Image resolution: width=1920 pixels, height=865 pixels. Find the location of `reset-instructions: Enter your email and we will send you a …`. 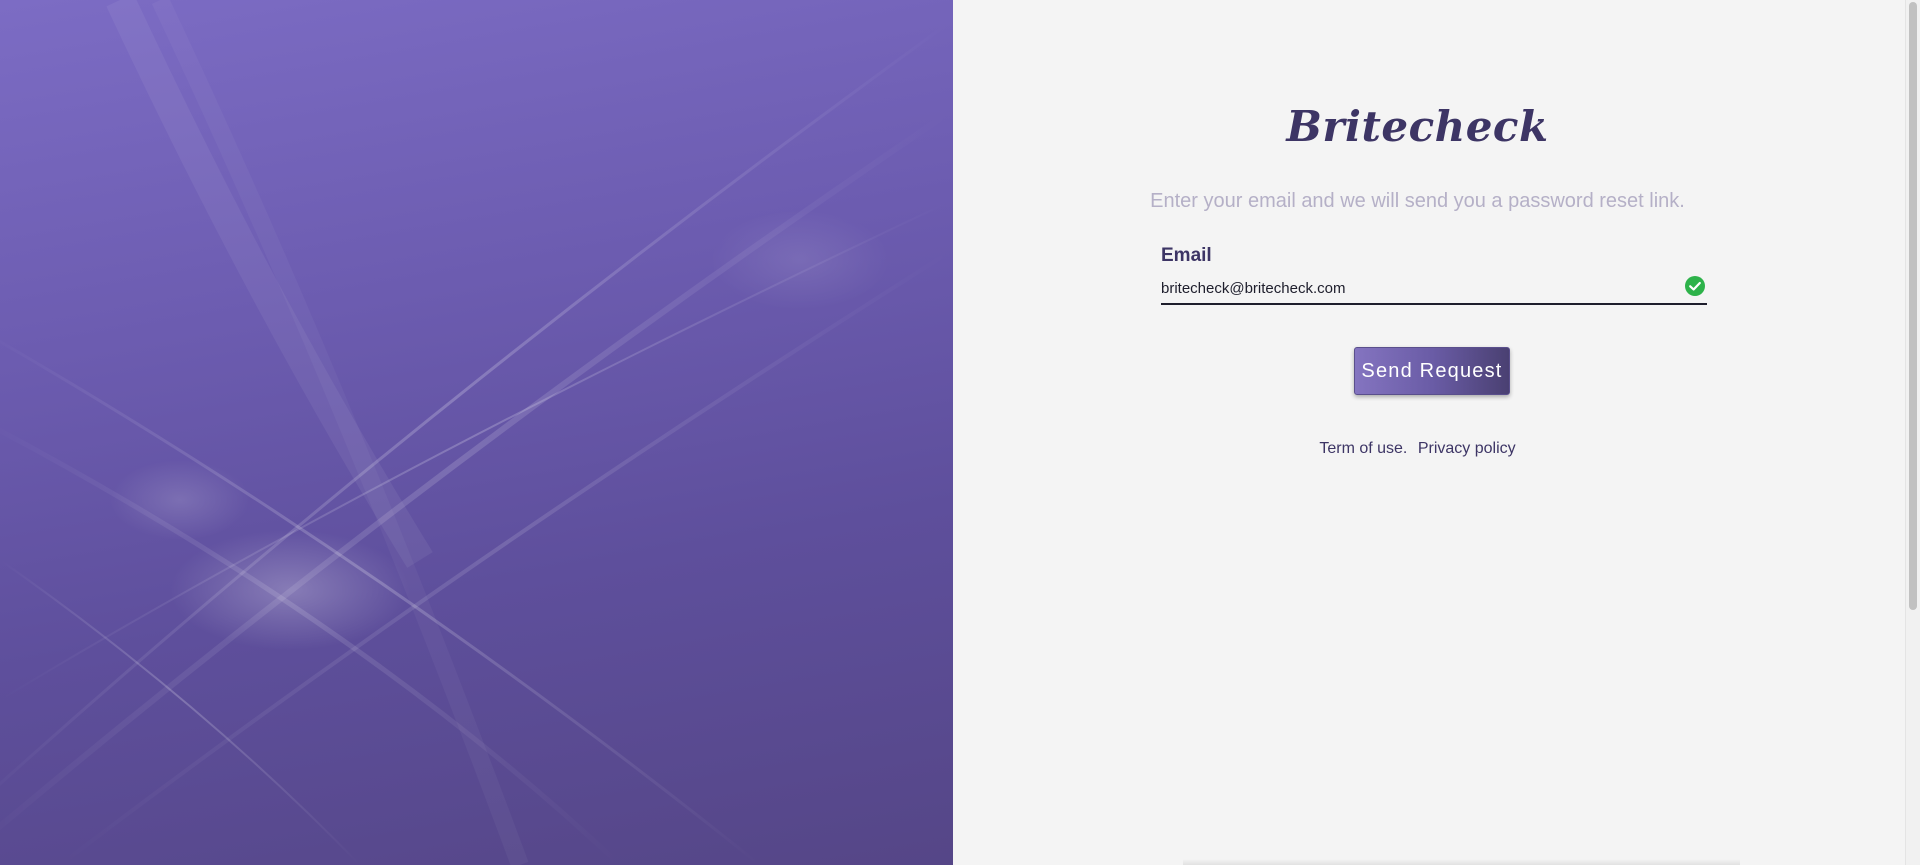

reset-instructions: Enter your email and we will send you a … is located at coordinates (1417, 201).